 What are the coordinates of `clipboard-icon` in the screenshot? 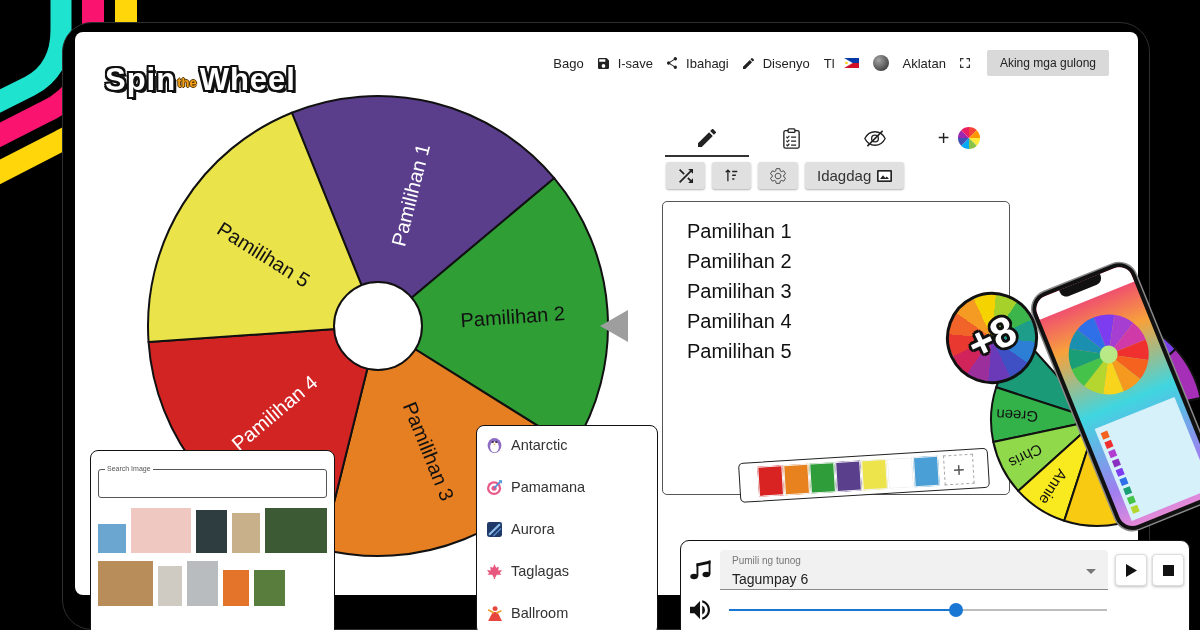 It's located at (791, 138).